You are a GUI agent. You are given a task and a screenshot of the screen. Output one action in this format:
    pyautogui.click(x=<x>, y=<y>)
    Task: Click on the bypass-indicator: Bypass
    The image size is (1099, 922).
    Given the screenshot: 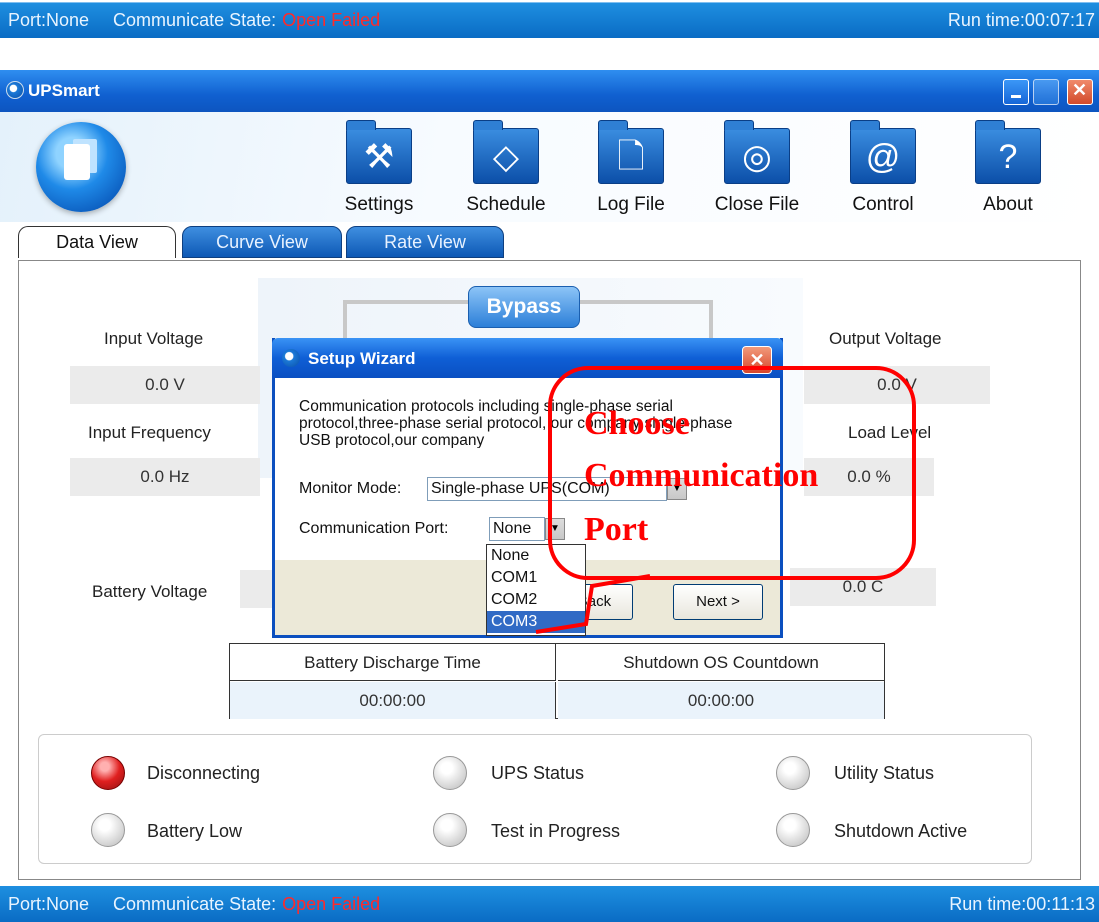 What is the action you would take?
    pyautogui.click(x=524, y=307)
    